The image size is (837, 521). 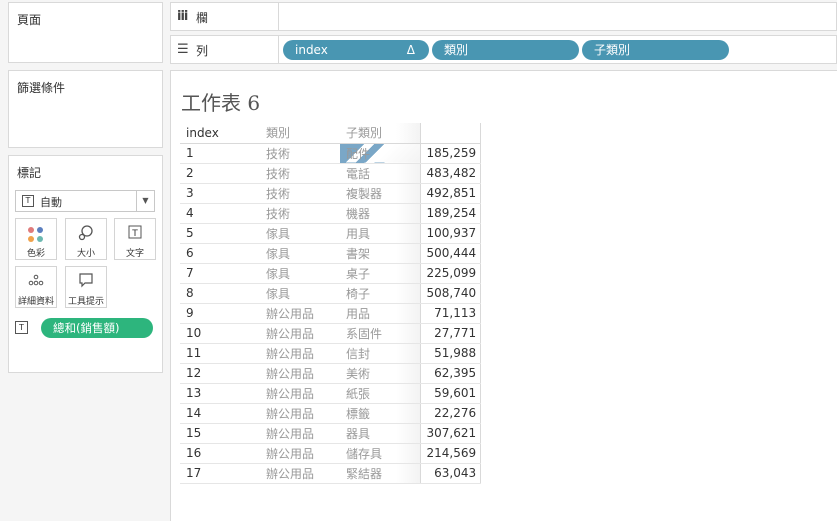 I want to click on cell-sales-value: 307,621, so click(x=450, y=433).